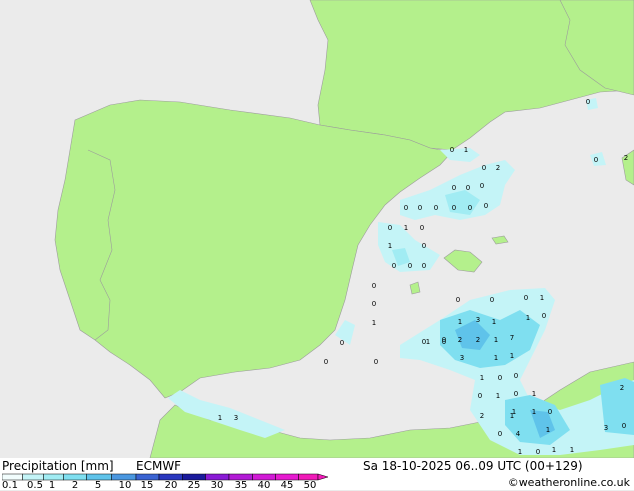 The width and height of the screenshot is (634, 491). Describe the element at coordinates (512, 338) in the screenshot. I see `precip-value-label: 7` at that location.